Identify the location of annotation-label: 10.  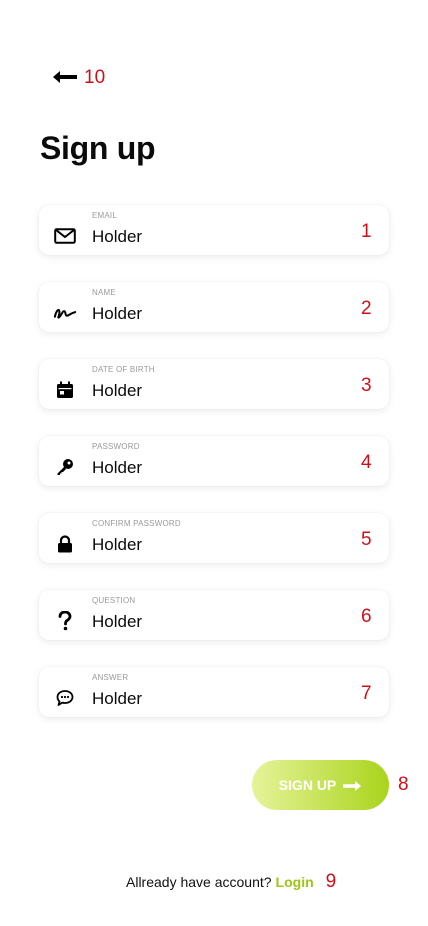
(95, 77).